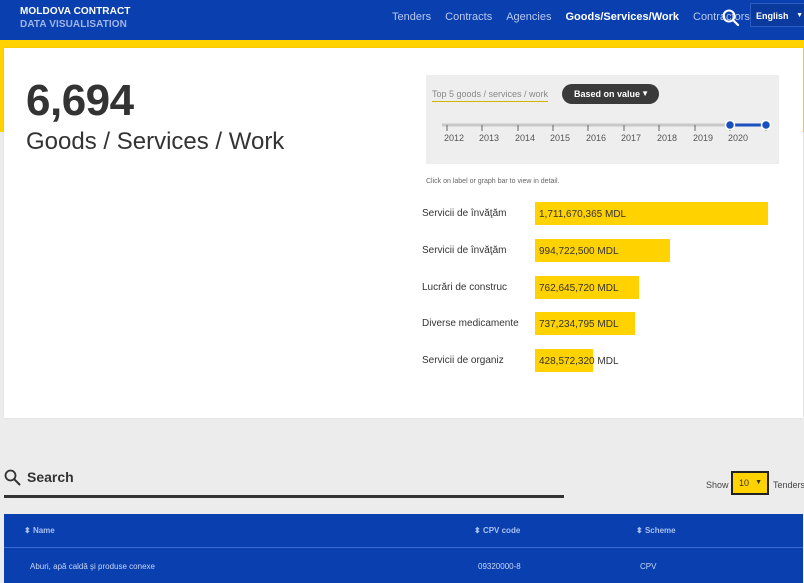  Describe the element at coordinates (92, 566) in the screenshot. I see `cell-name: Aburi, apă caldă şi produse conexe` at that location.